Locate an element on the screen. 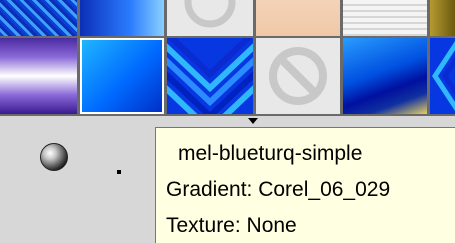  swatch-gold-gradient is located at coordinates (442, 18).